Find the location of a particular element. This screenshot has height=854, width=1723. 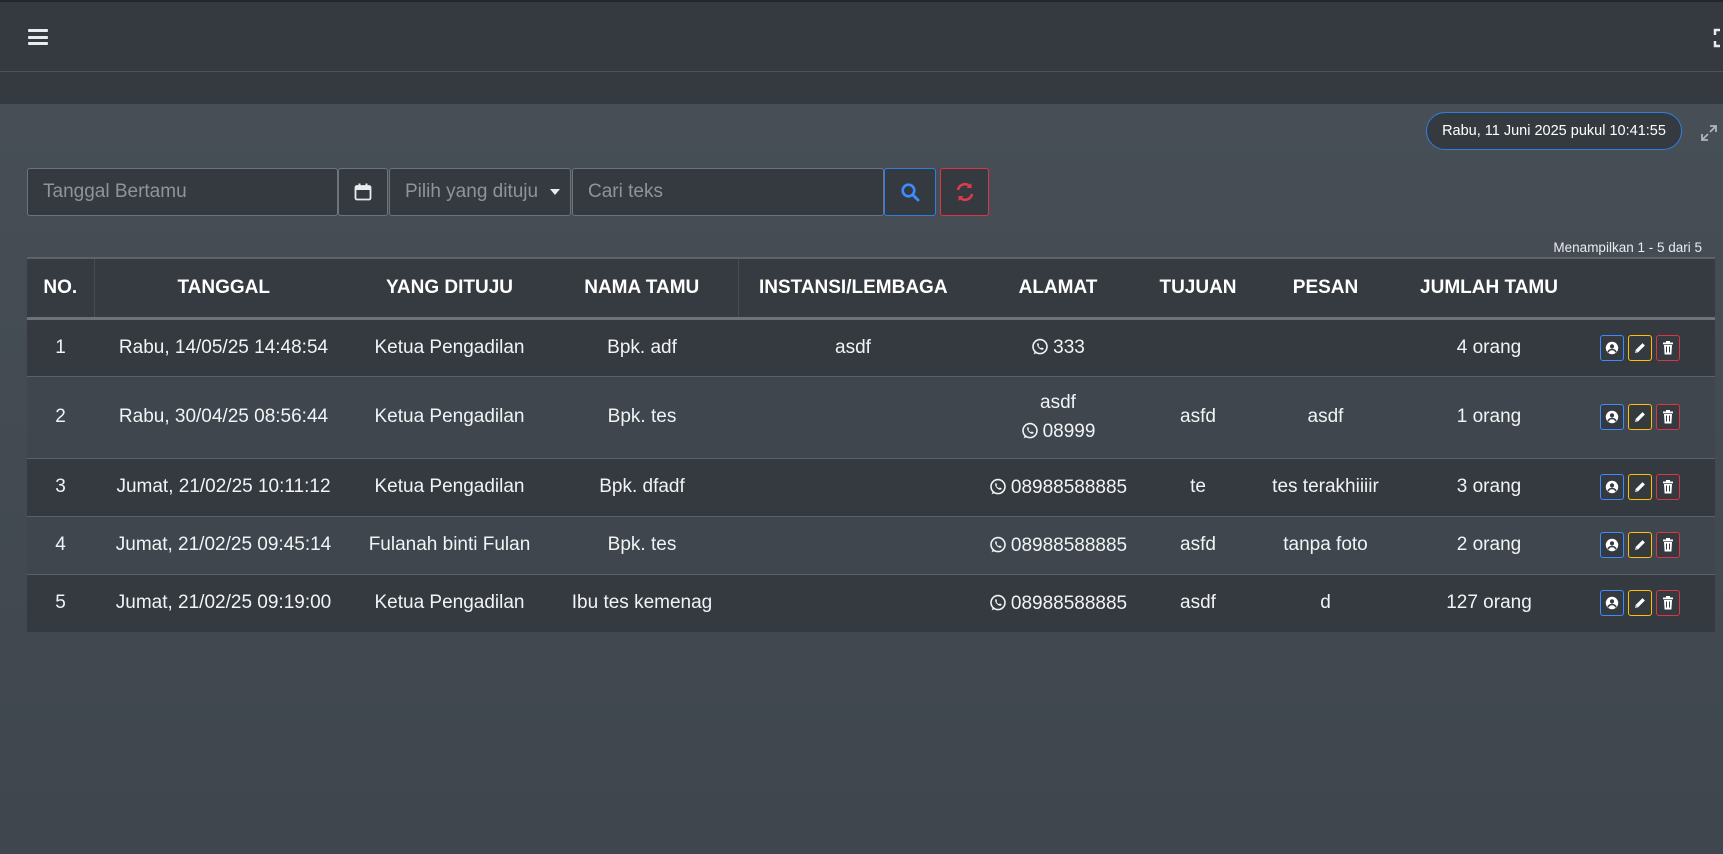

sub-header is located at coordinates (861, 88).